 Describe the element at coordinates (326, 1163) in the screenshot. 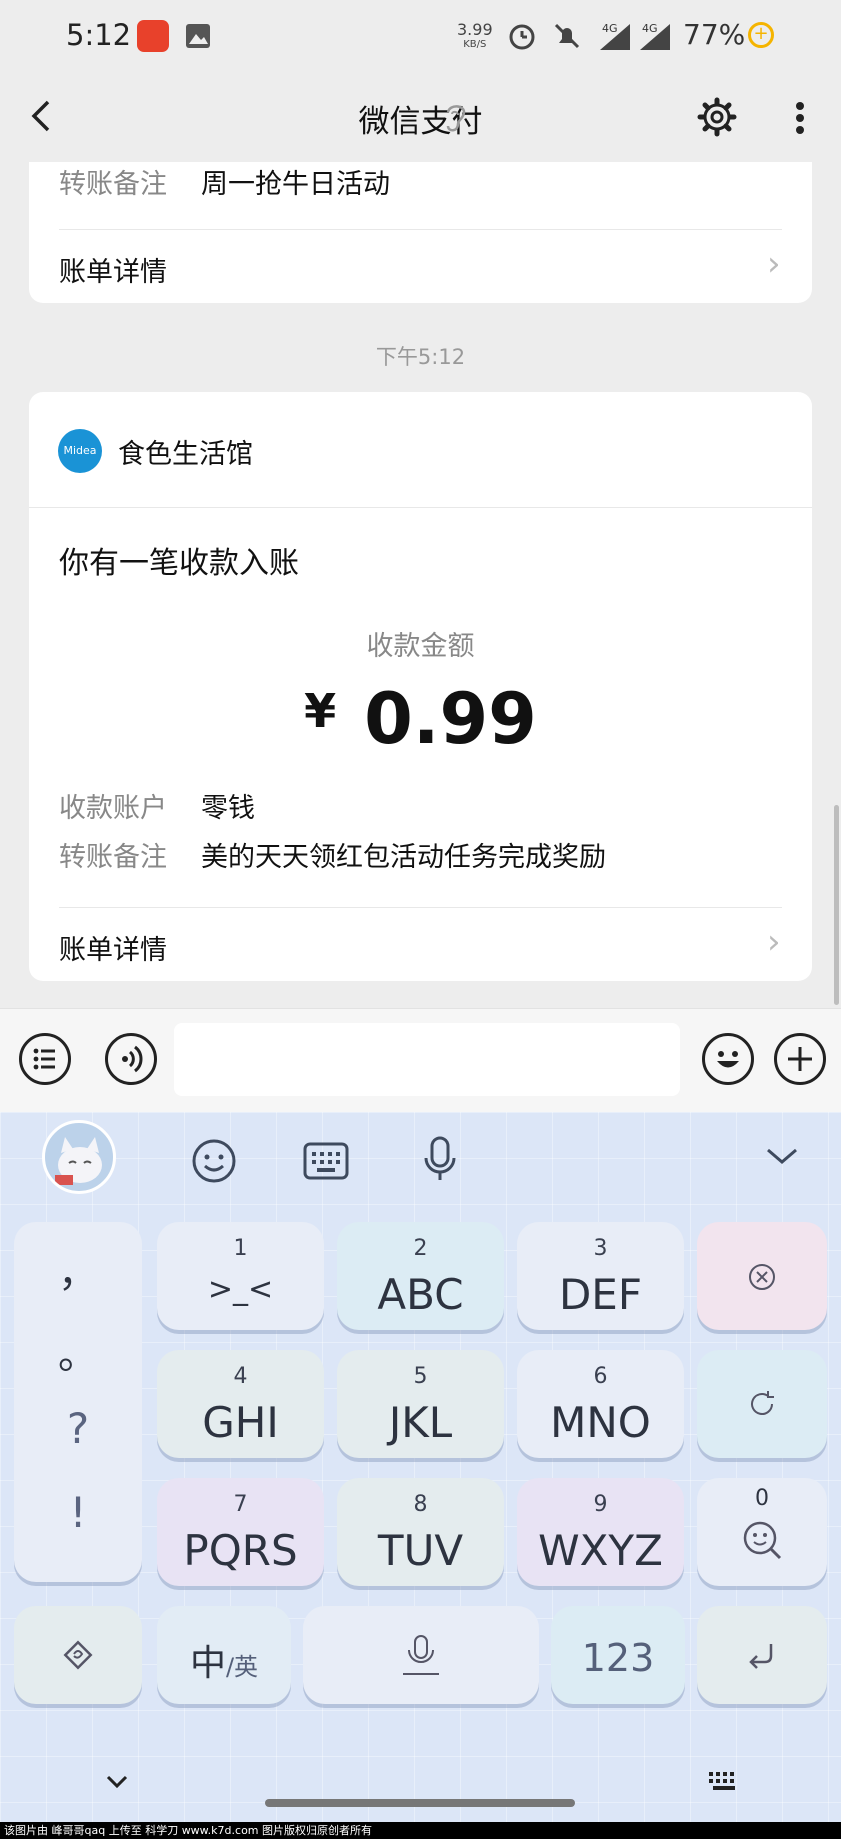

I see `keyboard-icon` at that location.